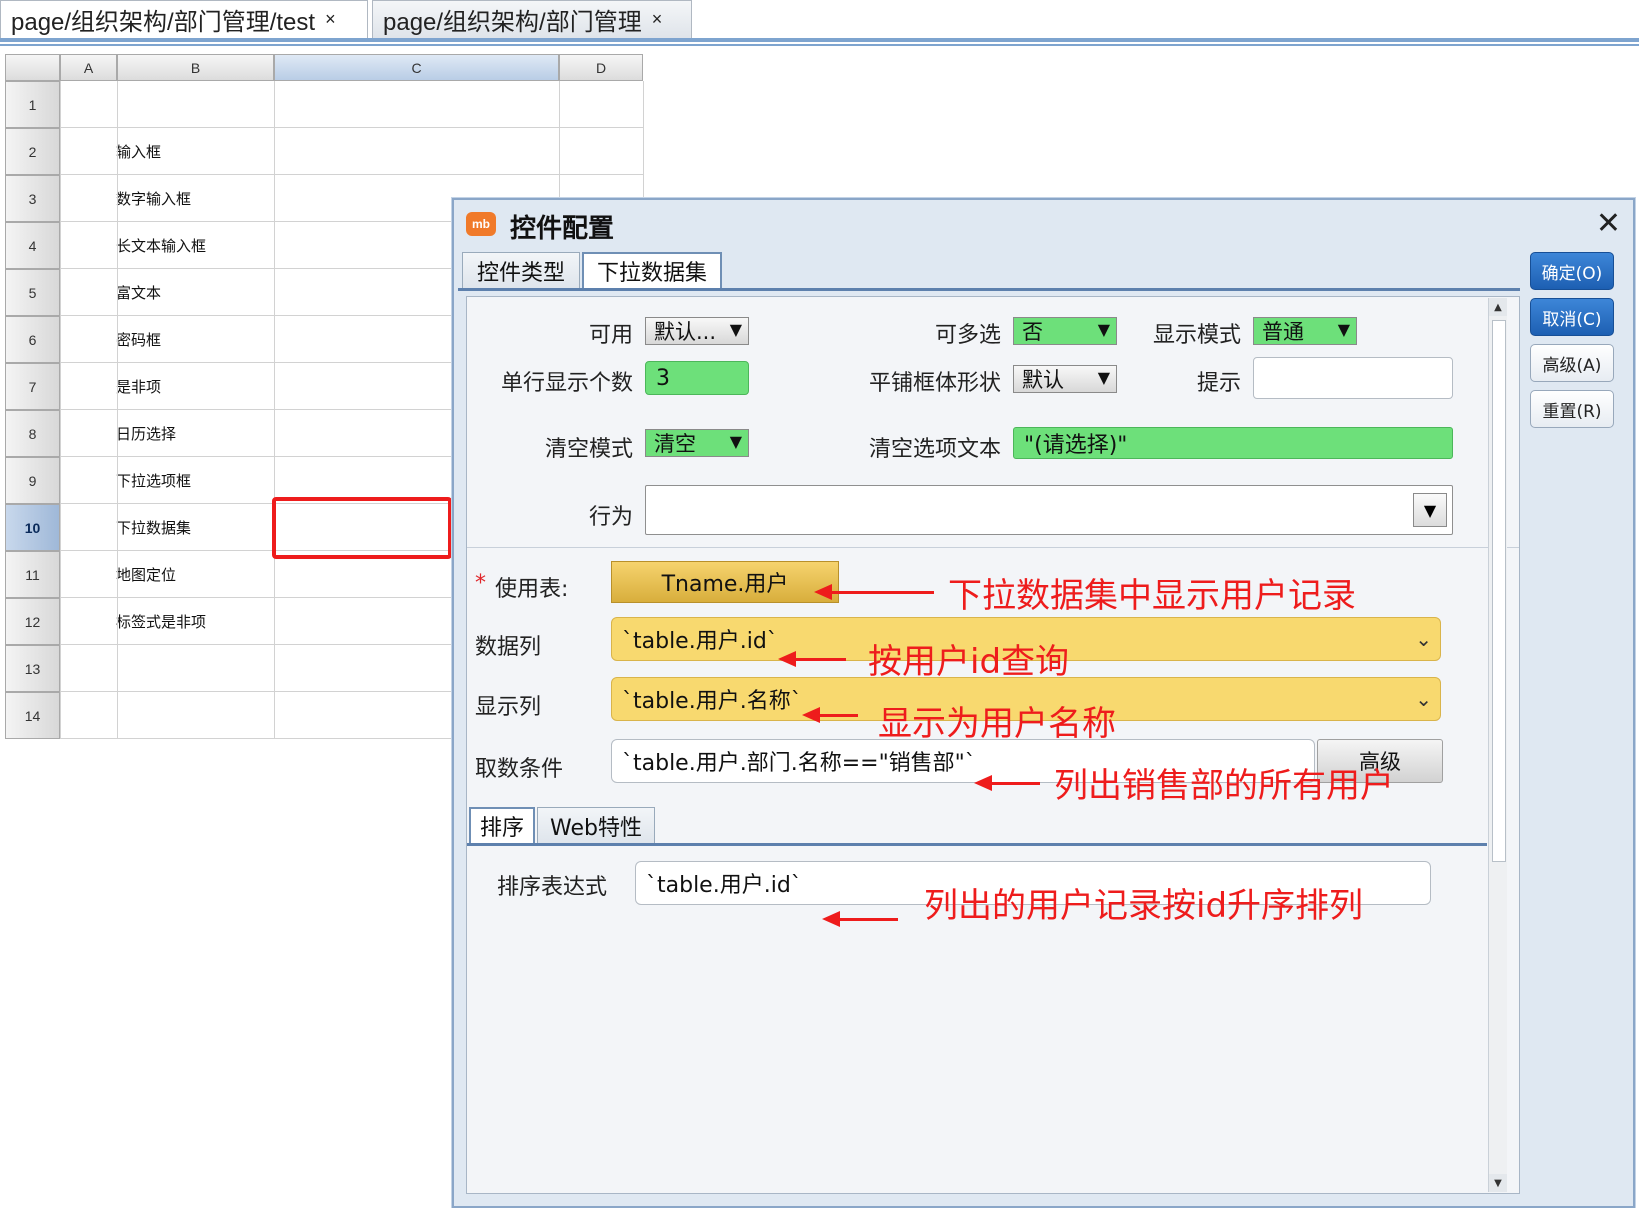  What do you see at coordinates (138, 386) in the screenshot?
I see `cell-b: 是非项` at bounding box center [138, 386].